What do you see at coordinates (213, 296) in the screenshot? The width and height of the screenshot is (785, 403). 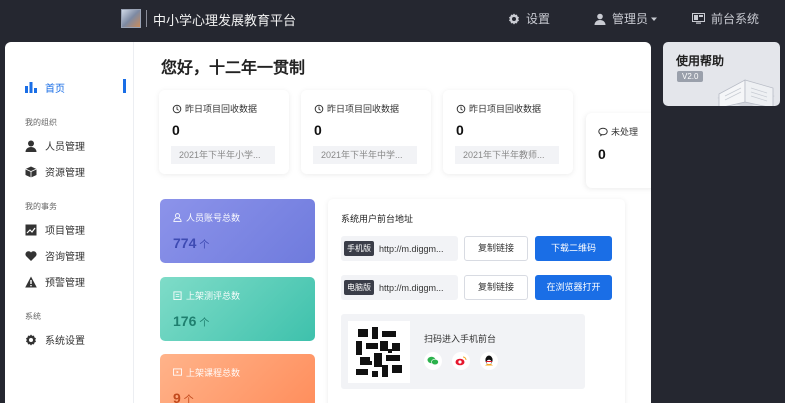 I see `tile-label-text: 上架测评总数` at bounding box center [213, 296].